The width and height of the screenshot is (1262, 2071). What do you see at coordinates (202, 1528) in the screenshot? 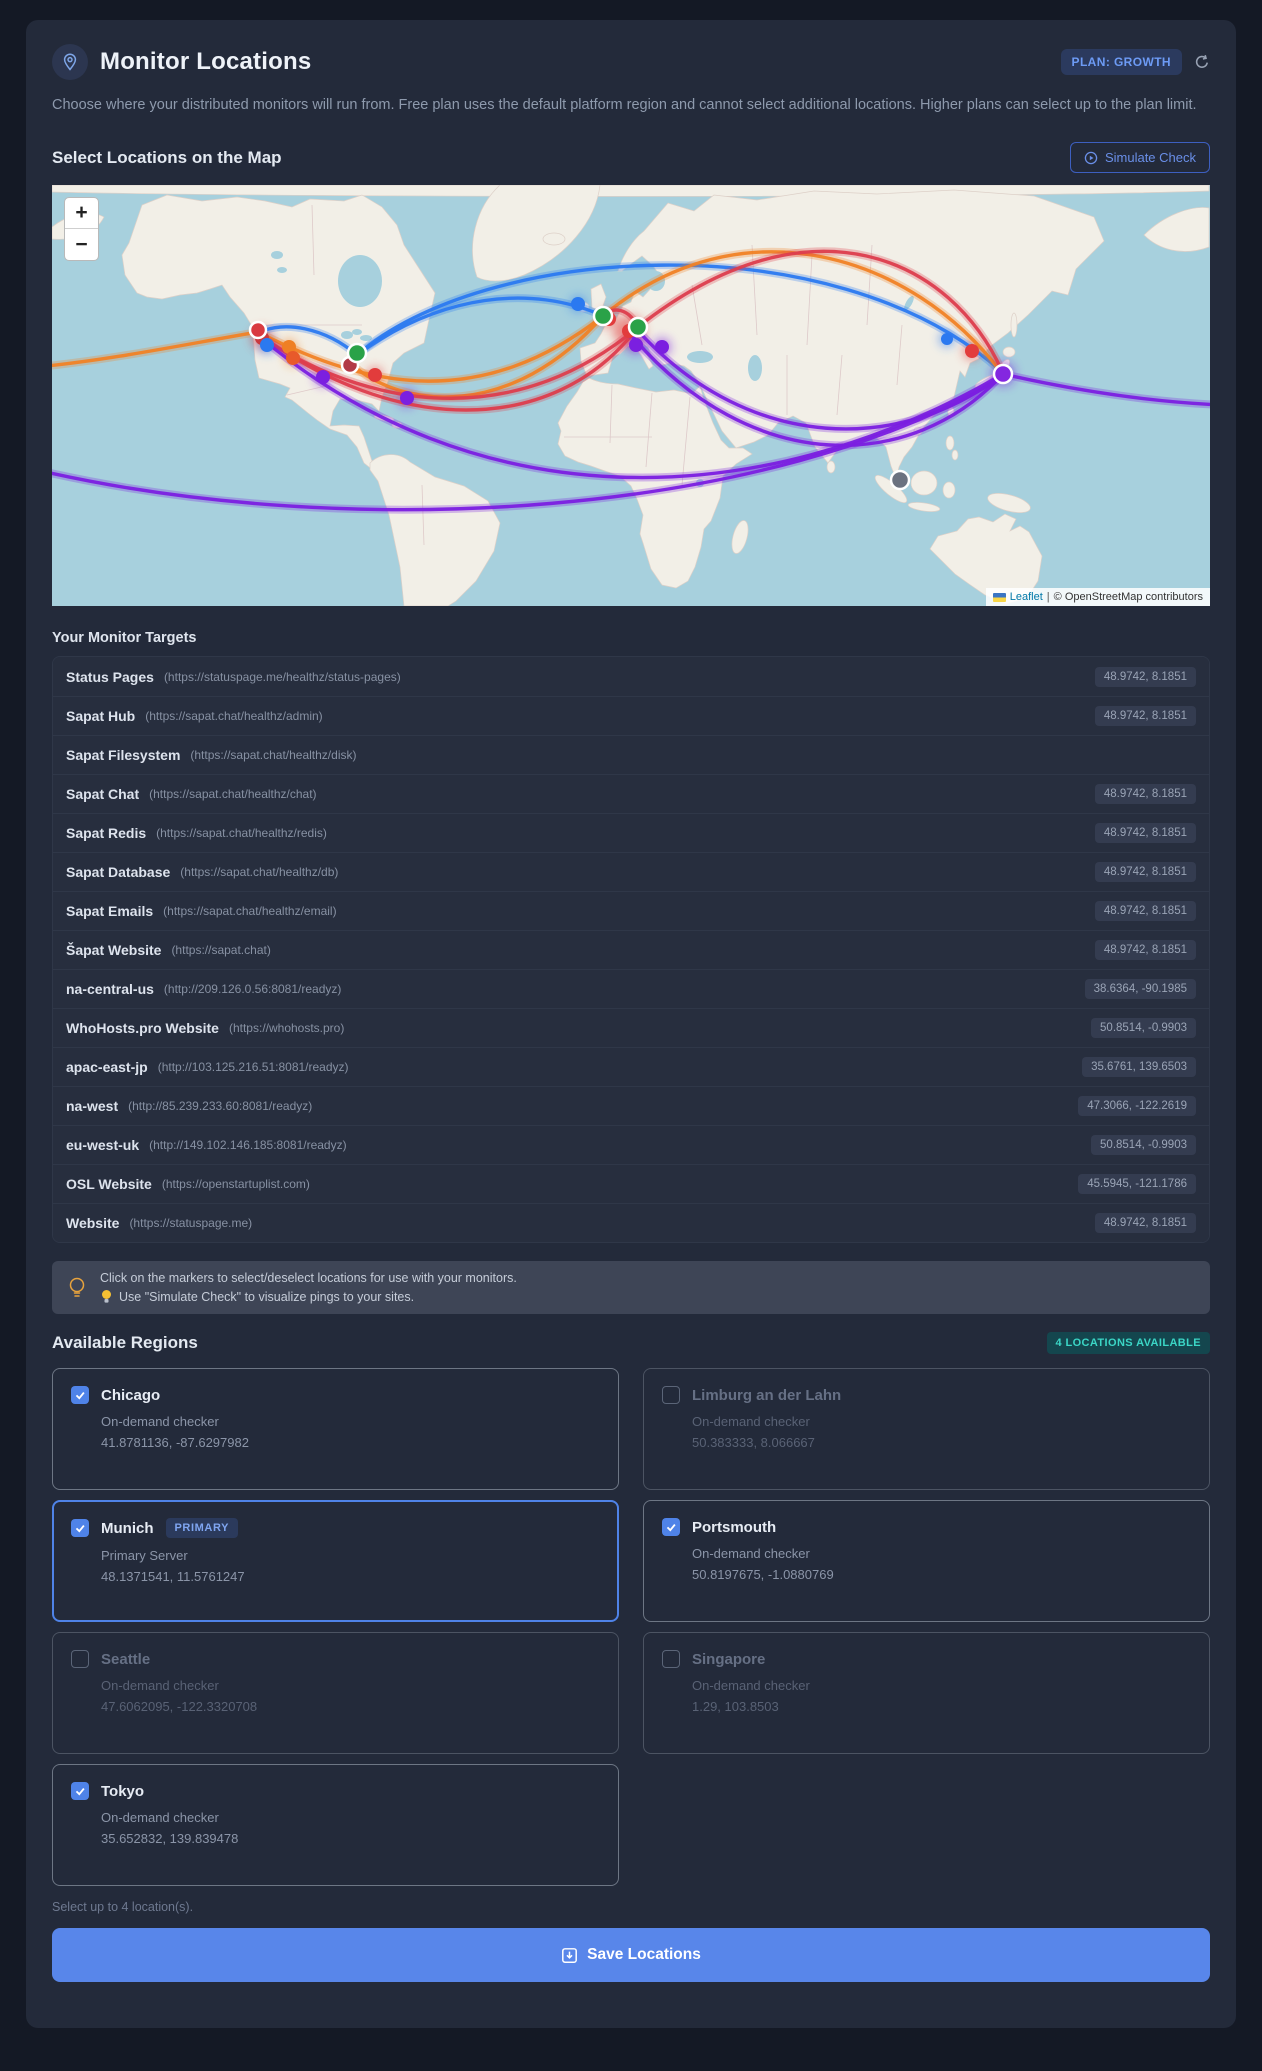
I see `primary-badge: PRIMARY` at bounding box center [202, 1528].